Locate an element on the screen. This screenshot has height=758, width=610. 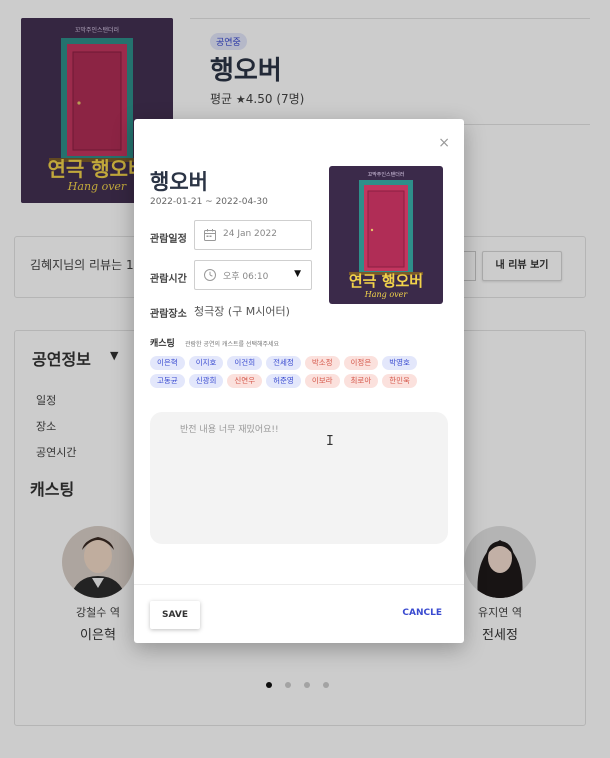
cast-chip: 한민욱 is located at coordinates (399, 381).